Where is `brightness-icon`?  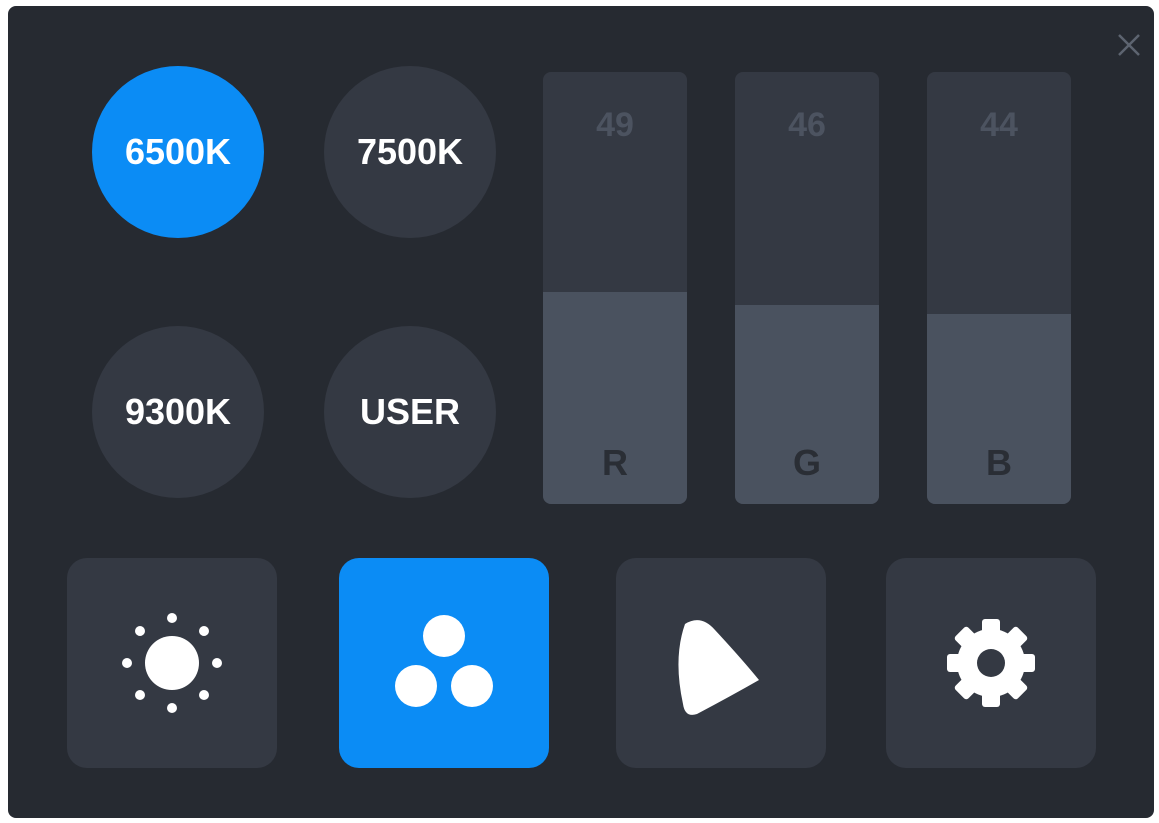
brightness-icon is located at coordinates (172, 663).